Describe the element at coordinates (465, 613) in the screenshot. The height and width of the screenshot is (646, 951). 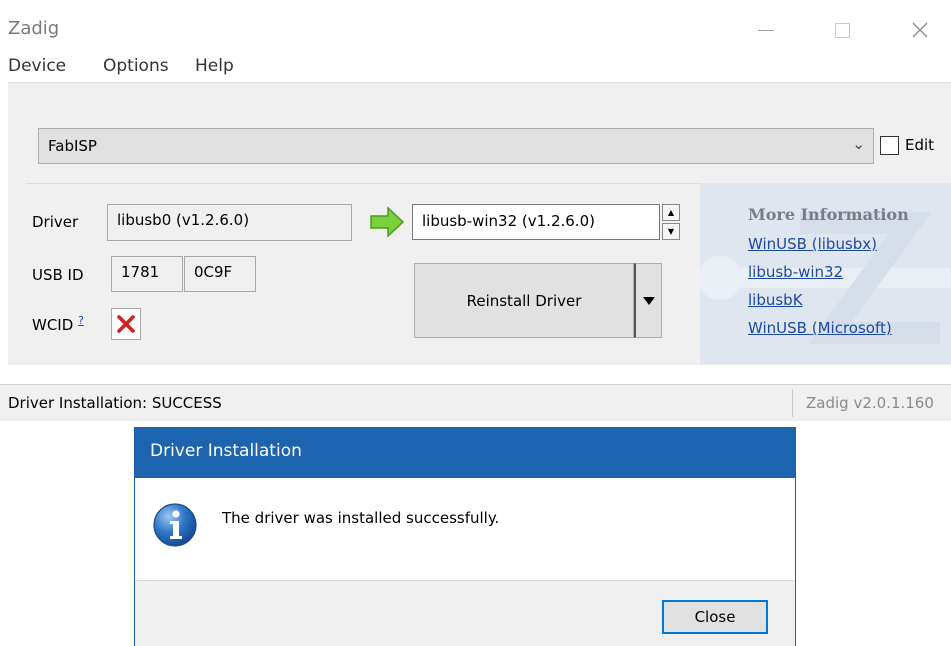
I see `dialog-footer: Close` at that location.